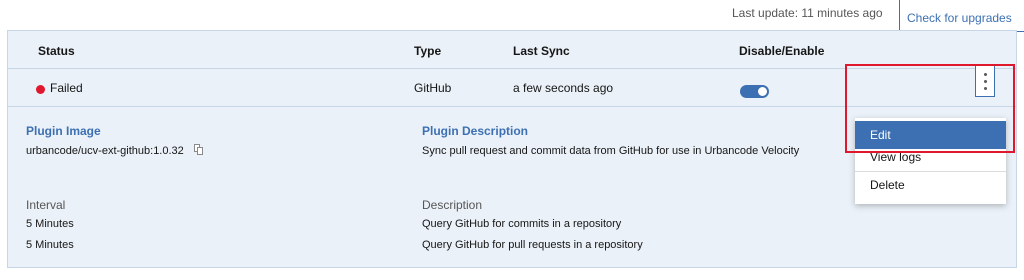 This screenshot has width=1024, height=280. I want to click on status-text: Failed, so click(66, 88).